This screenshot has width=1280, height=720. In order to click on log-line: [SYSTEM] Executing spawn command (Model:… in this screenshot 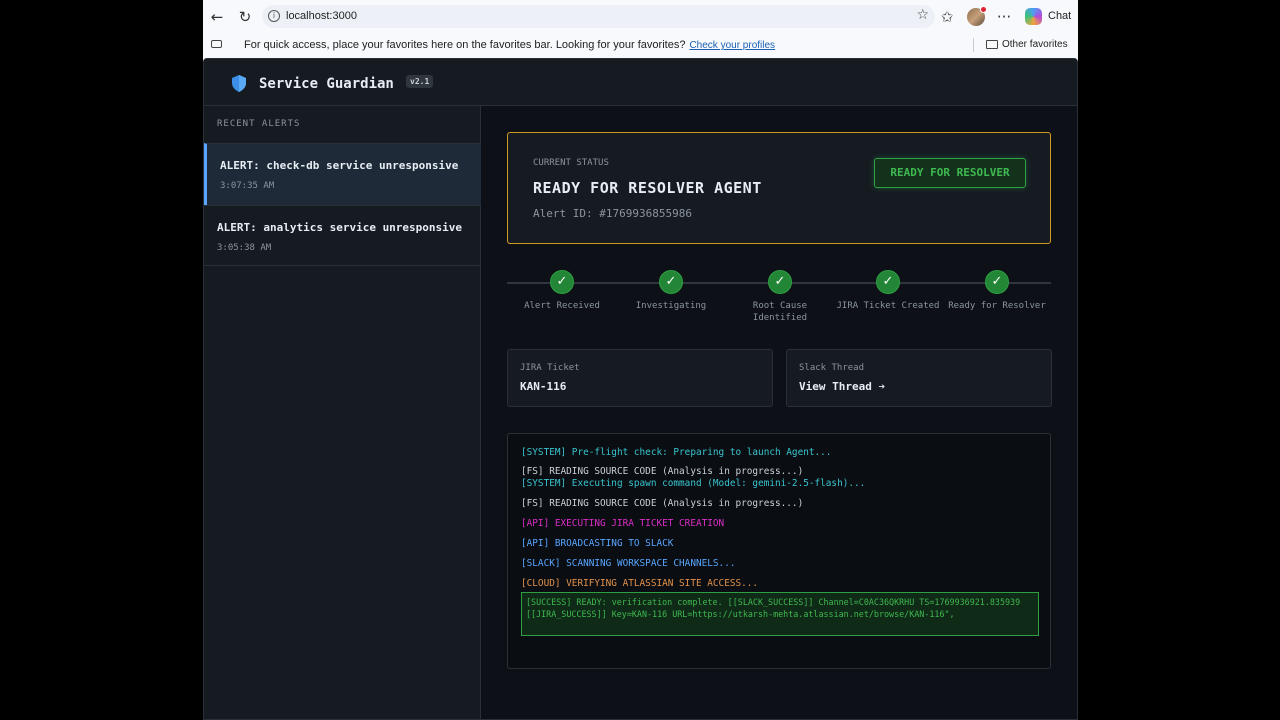, I will do `click(693, 483)`.